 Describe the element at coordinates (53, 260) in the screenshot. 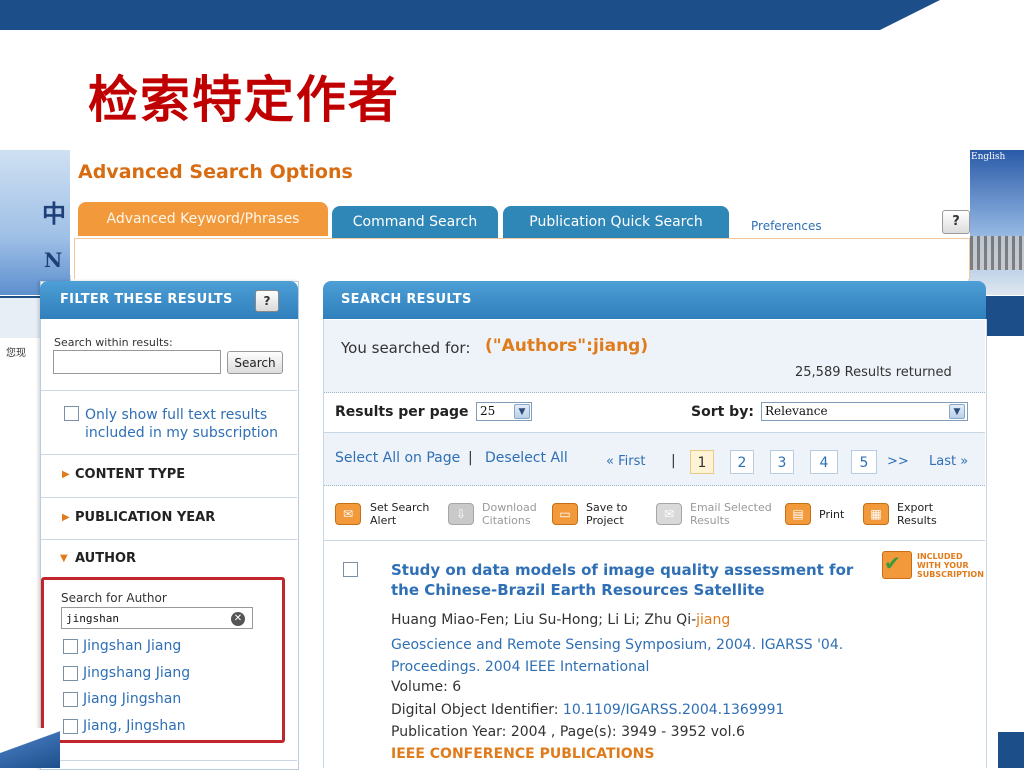

I see `background-banner-char: N` at that location.